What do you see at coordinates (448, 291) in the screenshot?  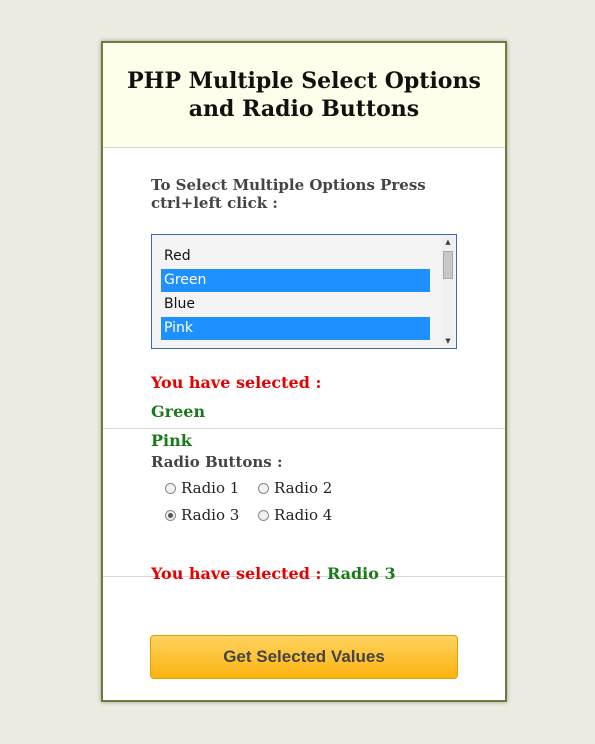 I see `listbox-scrollbar: ▲ ▼` at bounding box center [448, 291].